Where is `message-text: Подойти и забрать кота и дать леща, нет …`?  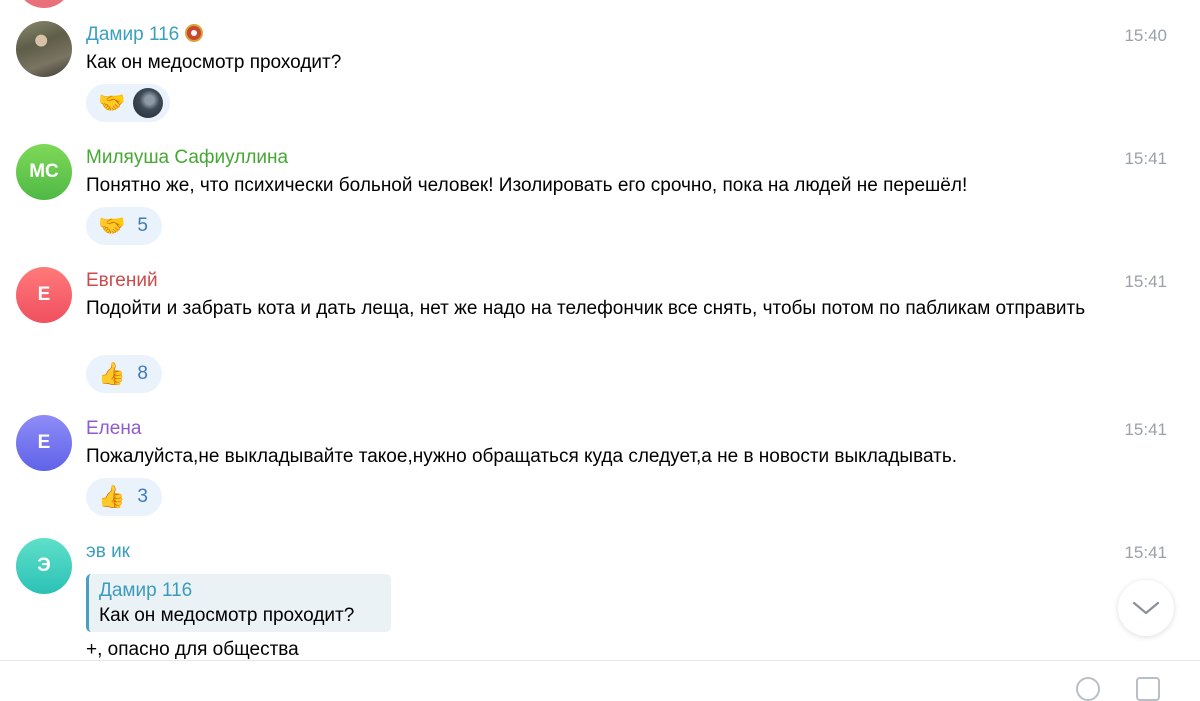 message-text: Подойти и забрать кота и дать леща, нет … is located at coordinates (586, 308).